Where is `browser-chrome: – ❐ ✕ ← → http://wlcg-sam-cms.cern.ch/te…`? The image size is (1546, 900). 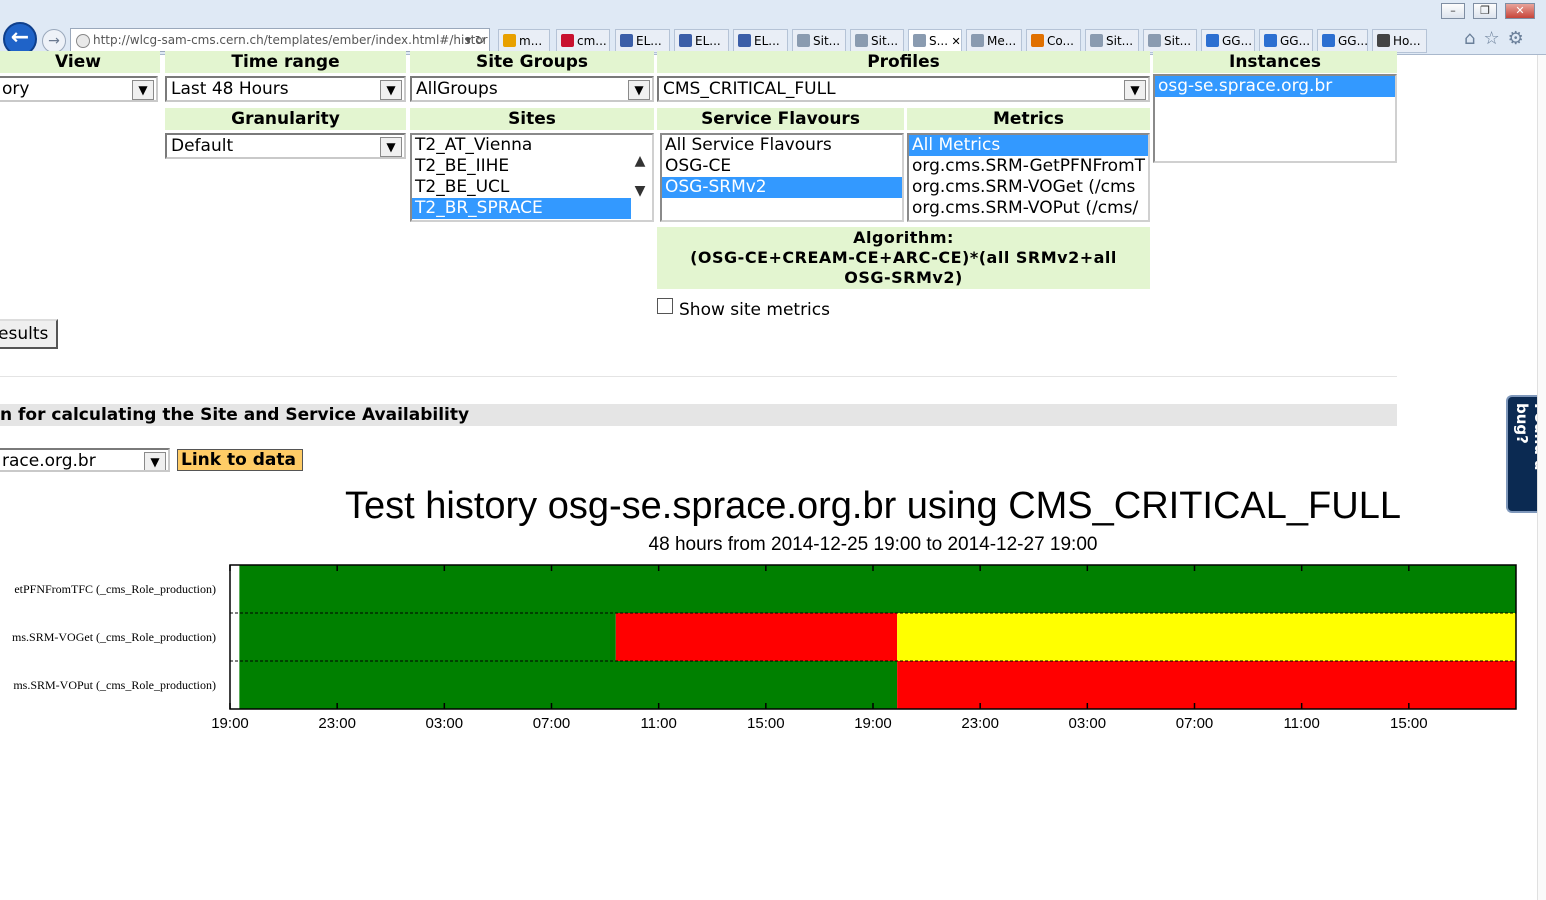
browser-chrome: – ❐ ✕ ← → http://wlcg-sam-cms.cern.ch/te… is located at coordinates (773, 28).